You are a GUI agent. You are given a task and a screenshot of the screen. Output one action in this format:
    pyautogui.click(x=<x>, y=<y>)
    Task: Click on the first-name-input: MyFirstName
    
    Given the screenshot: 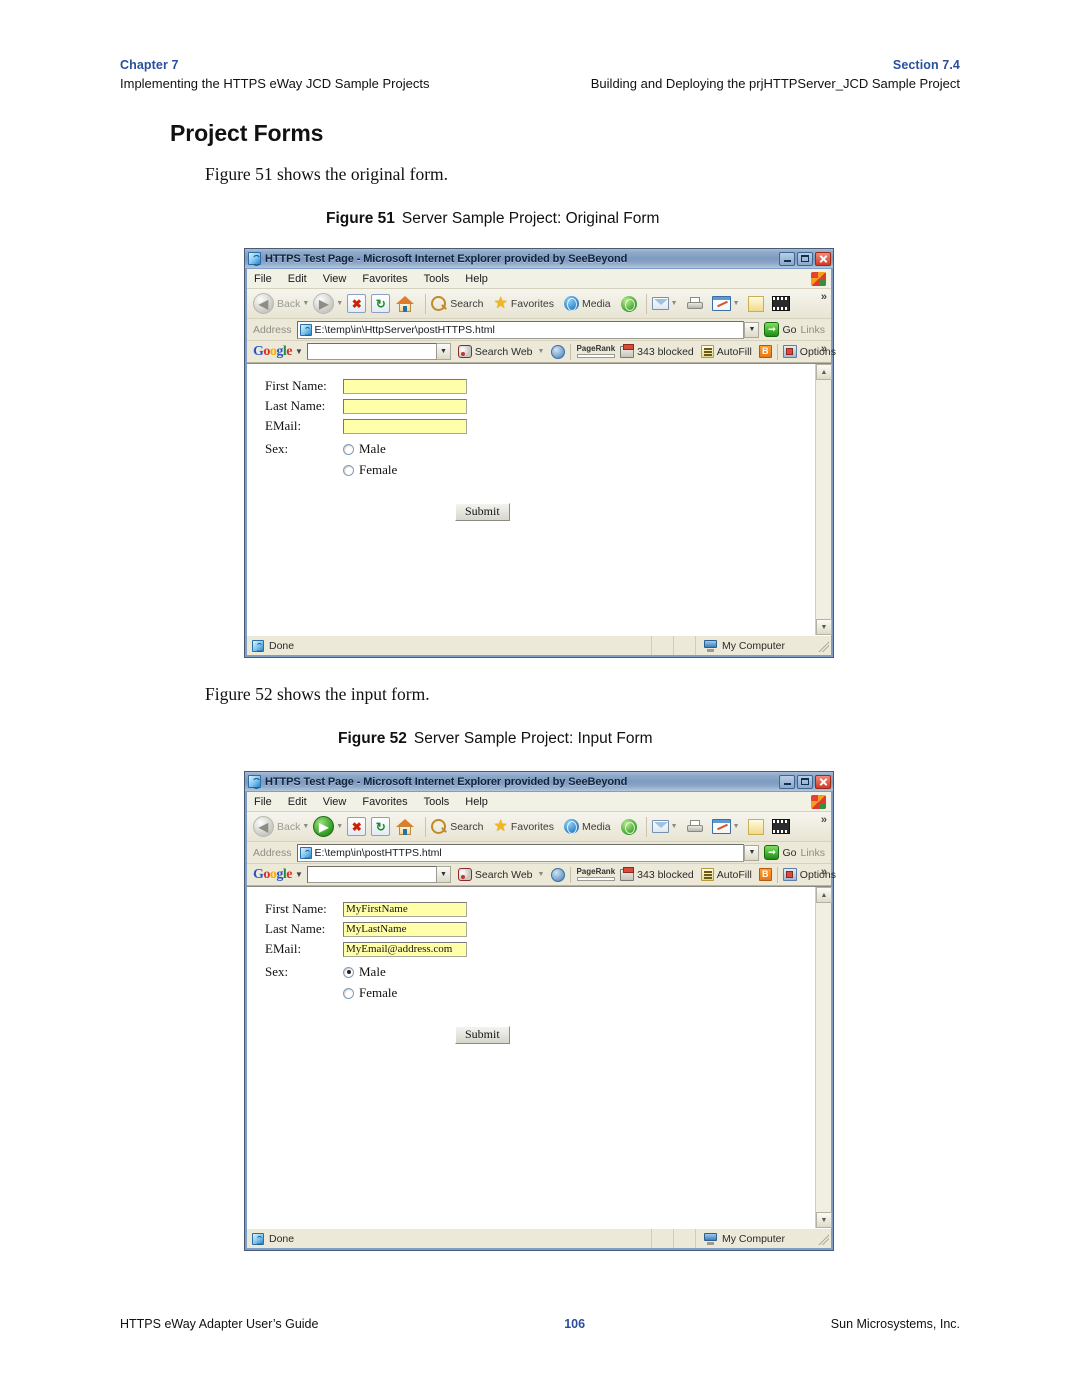 What is the action you would take?
    pyautogui.click(x=405, y=909)
    